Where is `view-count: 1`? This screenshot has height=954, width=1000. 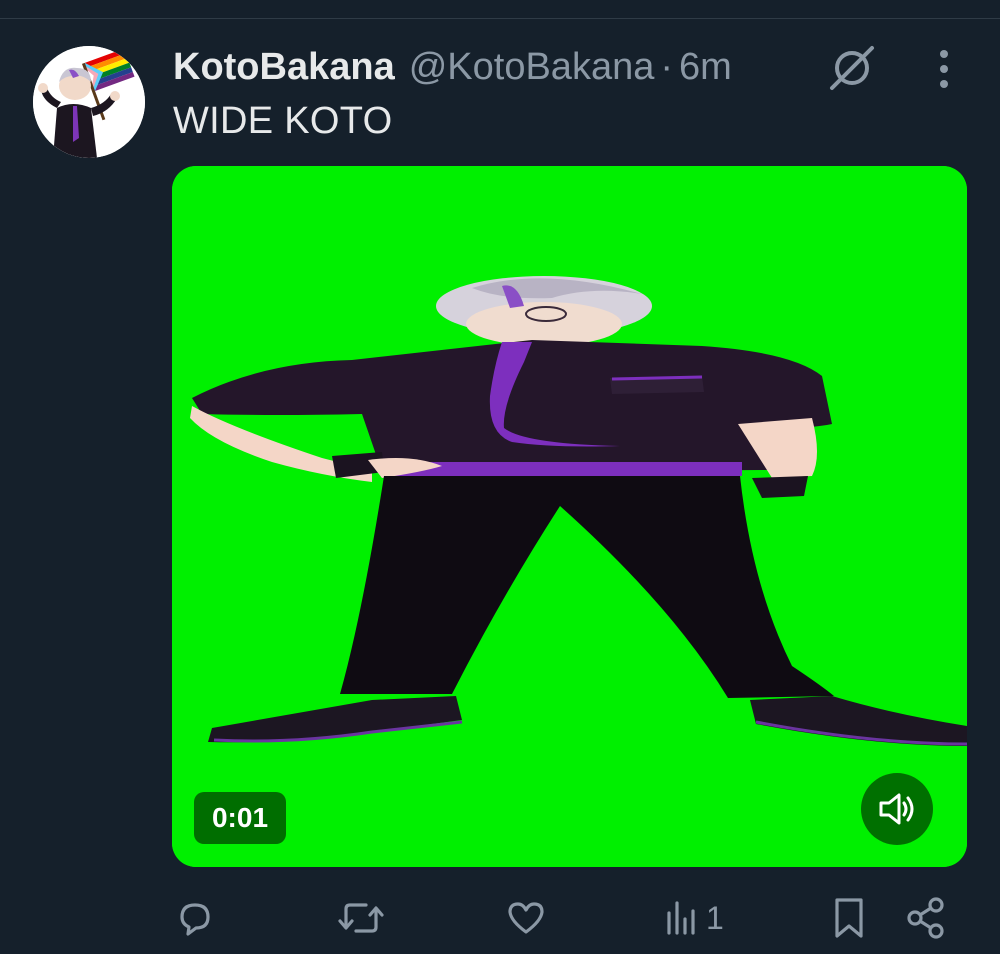
view-count: 1 is located at coordinates (715, 917).